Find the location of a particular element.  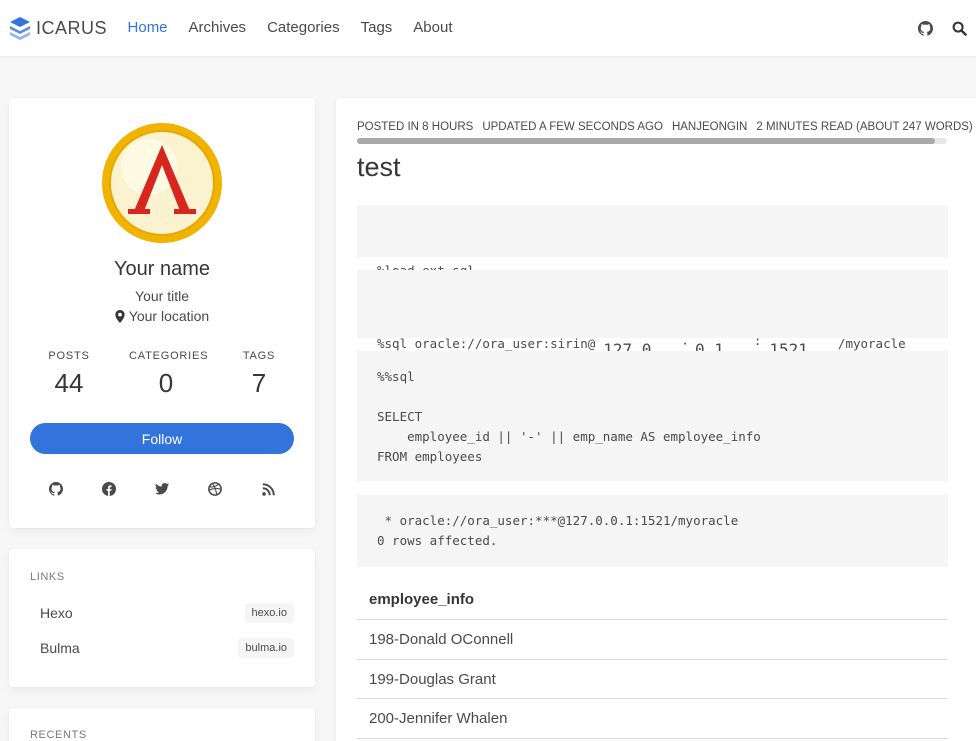

nav-menu: Home Archives Categories Tags About is located at coordinates (290, 28).